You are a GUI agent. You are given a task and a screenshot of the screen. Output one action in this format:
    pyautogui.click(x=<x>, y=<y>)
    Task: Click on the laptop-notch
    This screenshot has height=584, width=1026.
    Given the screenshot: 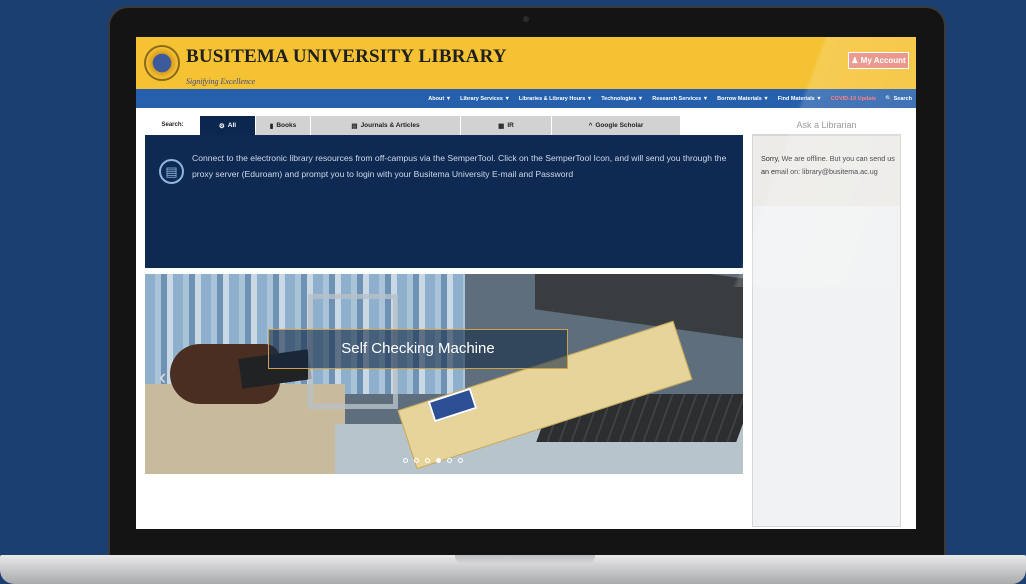 What is the action you would take?
    pyautogui.click(x=525, y=559)
    